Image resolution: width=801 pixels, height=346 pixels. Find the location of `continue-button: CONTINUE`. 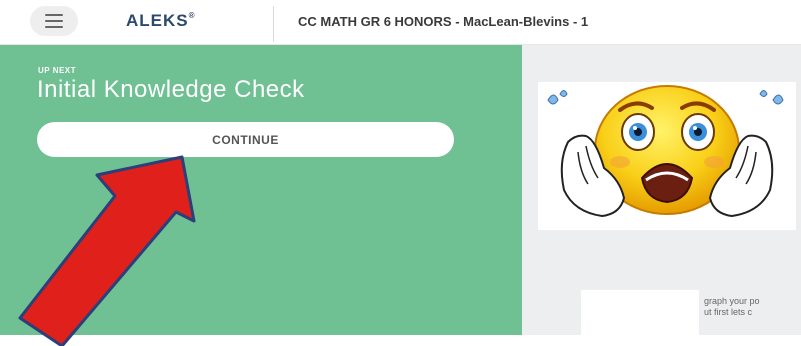

continue-button: CONTINUE is located at coordinates (245, 139).